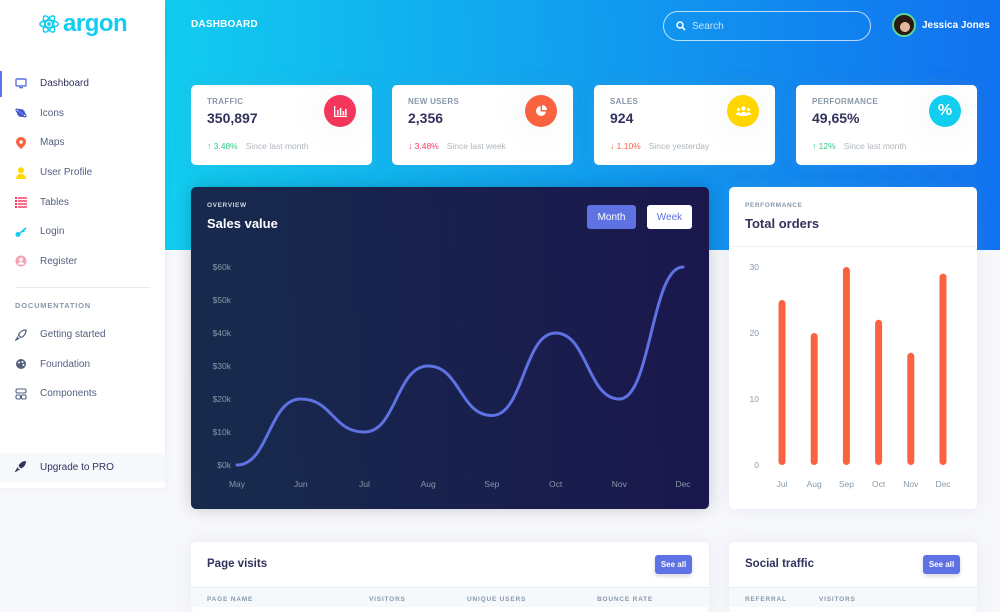 The image size is (1000, 612). I want to click on stat-label: TRAFFIC, so click(225, 101).